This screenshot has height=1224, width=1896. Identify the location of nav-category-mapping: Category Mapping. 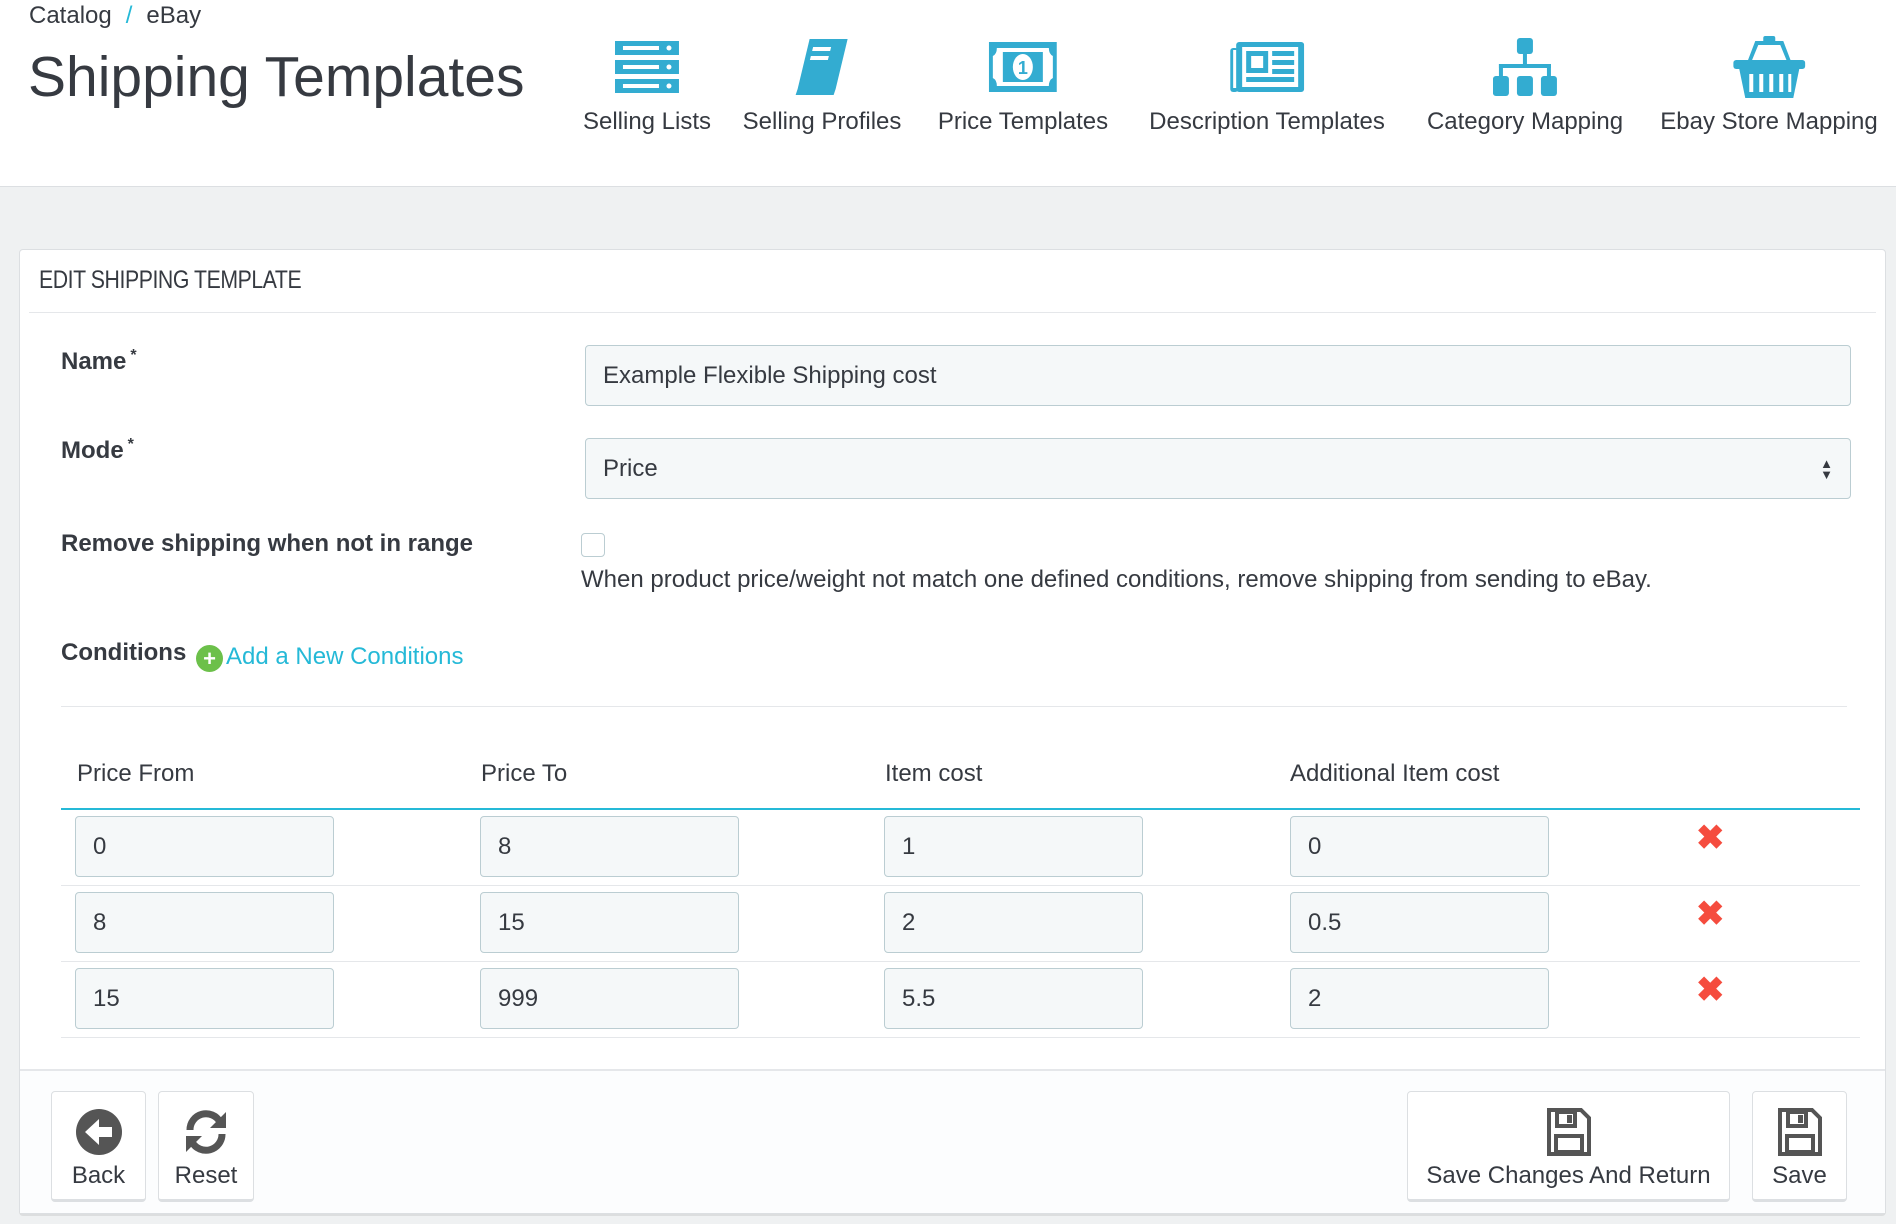
(1525, 86).